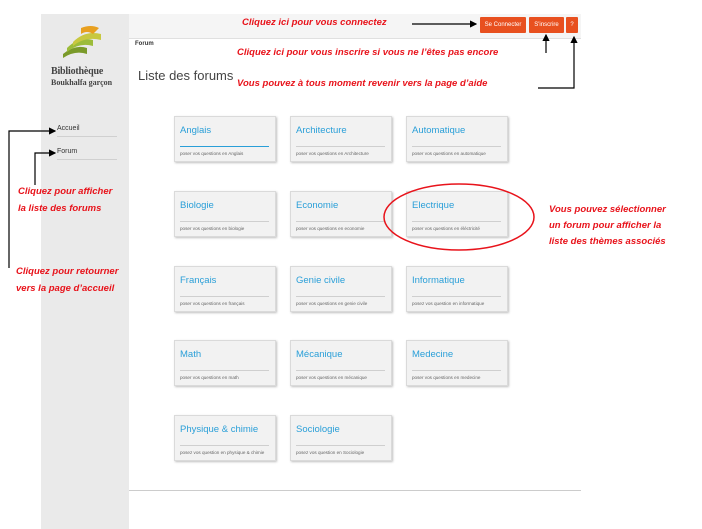 The image size is (702, 529). Describe the element at coordinates (607, 241) in the screenshot. I see `annotation-select-3: liste des thèmes associés` at that location.